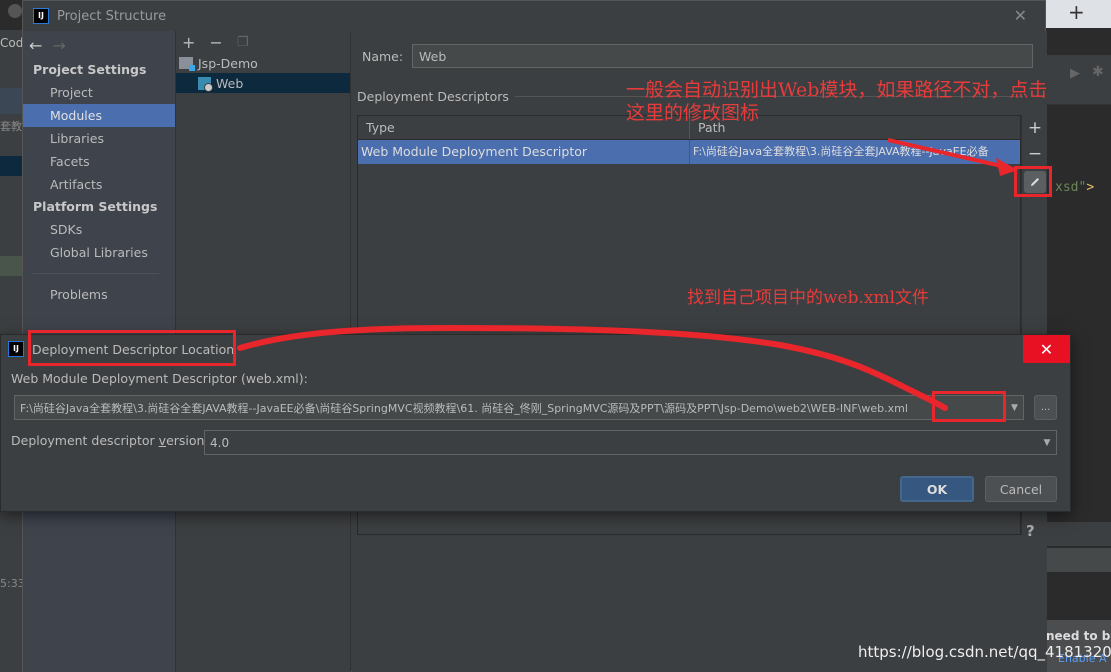 The width and height of the screenshot is (1111, 672). What do you see at coordinates (12, 583) in the screenshot?
I see `ide-time-fragment: 5:33` at bounding box center [12, 583].